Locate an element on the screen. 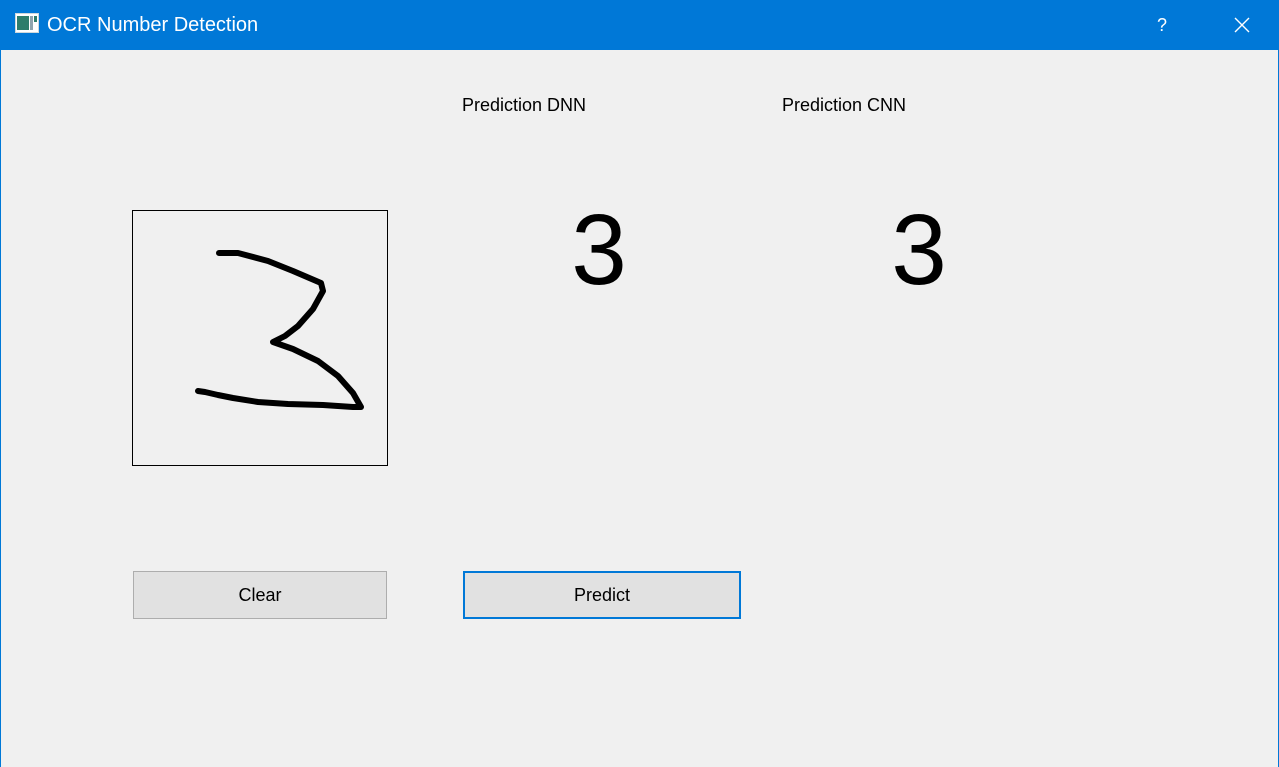 Image resolution: width=1279 pixels, height=767 pixels. app-window-icon is located at coordinates (27, 23).